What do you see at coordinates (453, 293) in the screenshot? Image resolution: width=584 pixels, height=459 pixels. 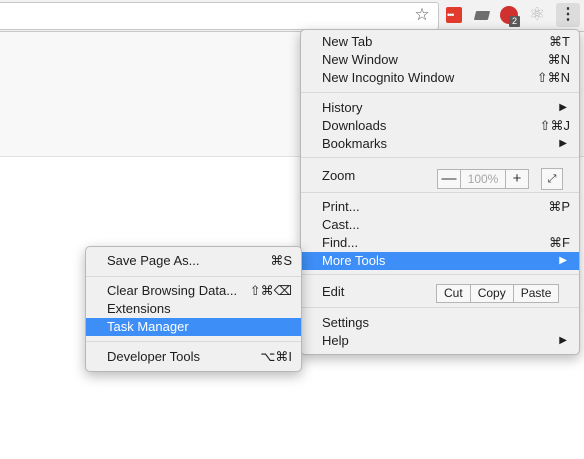 I see `cut-button: Cut` at bounding box center [453, 293].